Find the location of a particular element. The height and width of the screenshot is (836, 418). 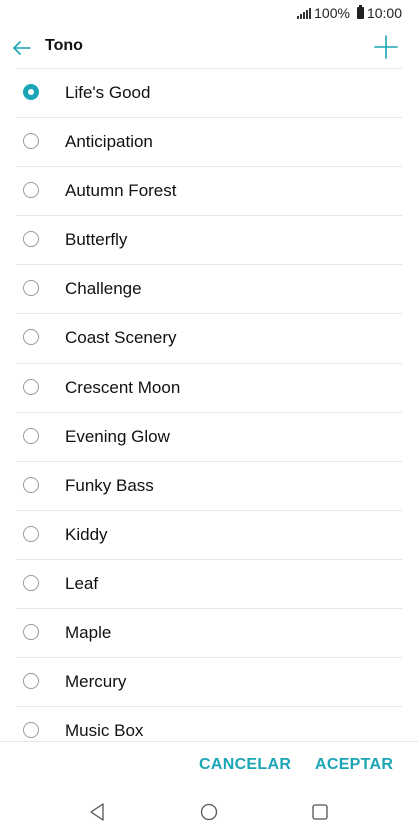

nav-home-icon is located at coordinates (209, 812).